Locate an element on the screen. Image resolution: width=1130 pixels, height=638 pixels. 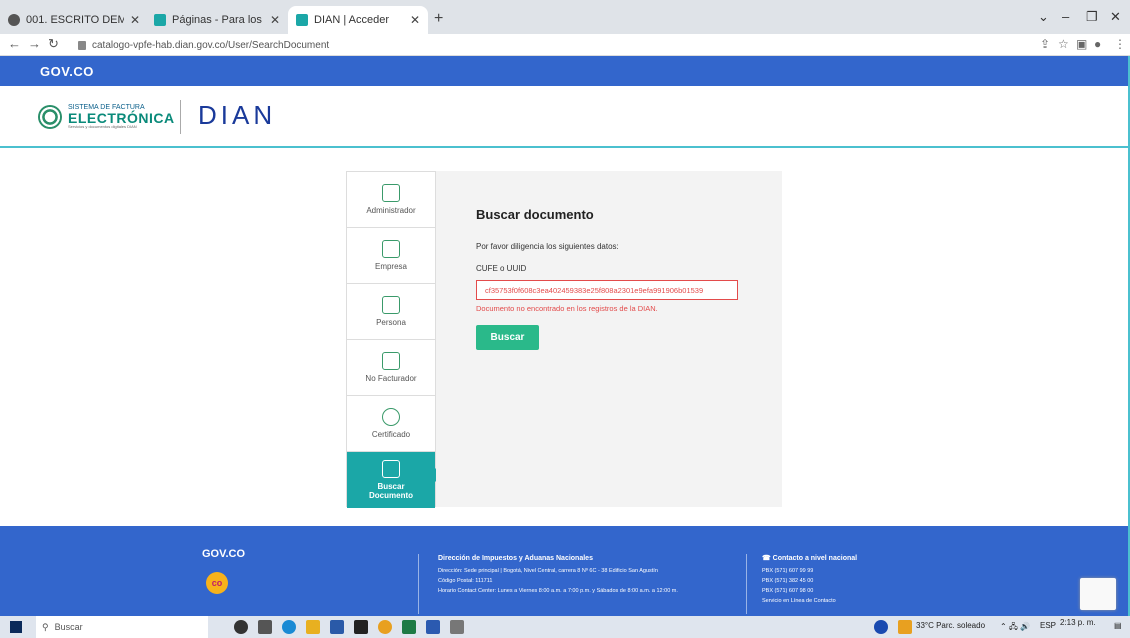
forward-icon: → is located at coordinates (34, 43).